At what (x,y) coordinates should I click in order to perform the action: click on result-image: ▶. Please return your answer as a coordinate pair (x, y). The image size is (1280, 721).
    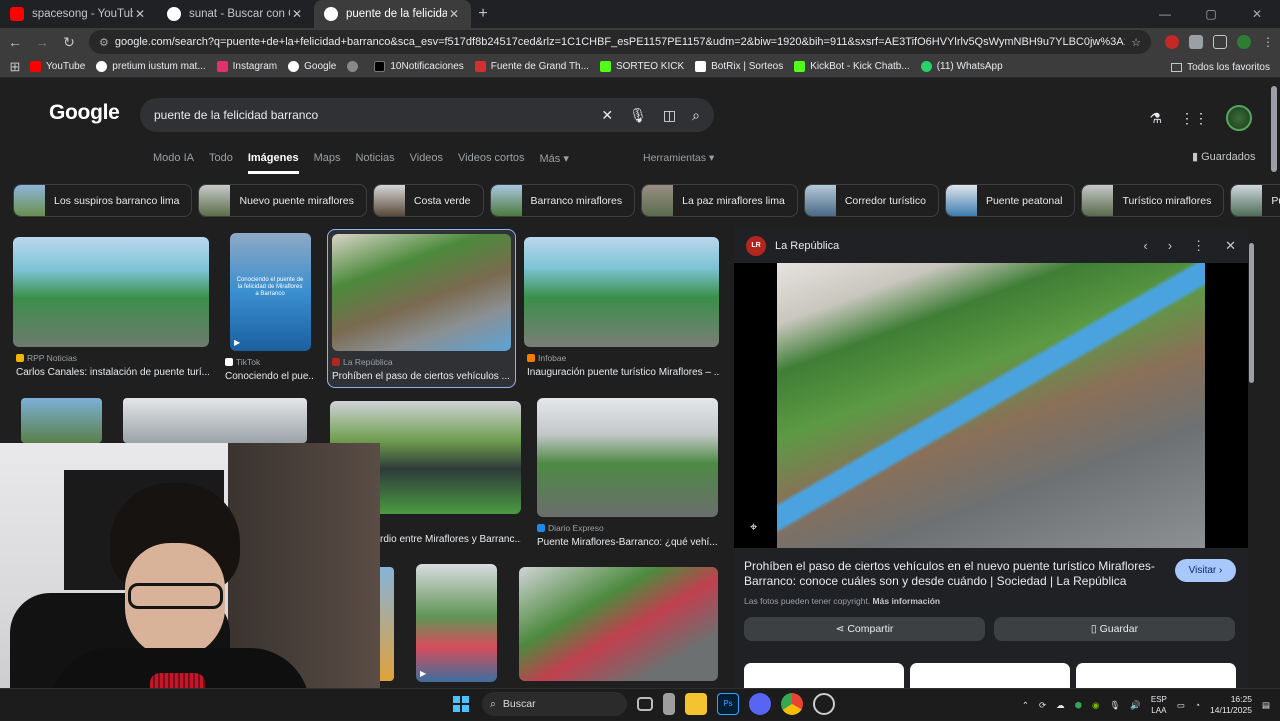
    Looking at the image, I should click on (456, 623).